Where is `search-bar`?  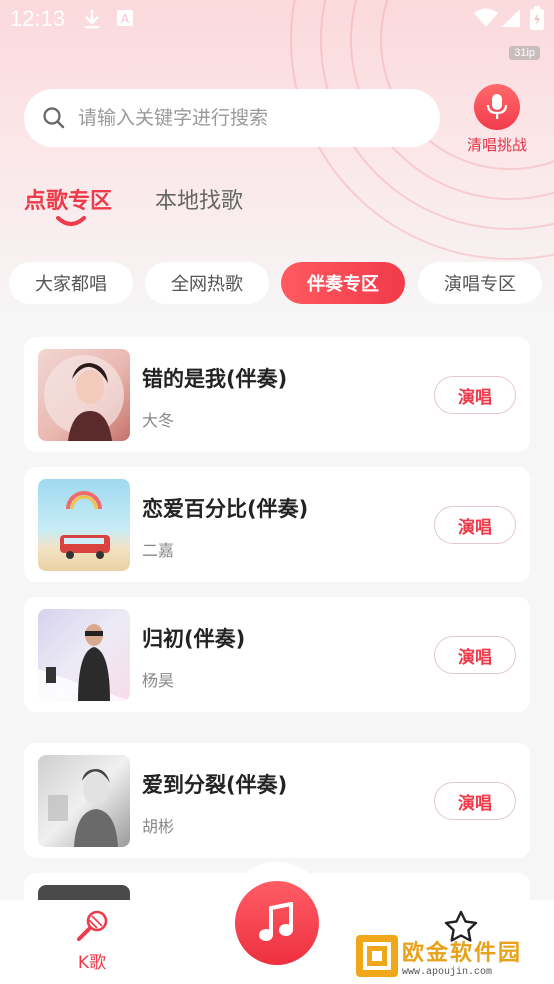
search-bar is located at coordinates (232, 118).